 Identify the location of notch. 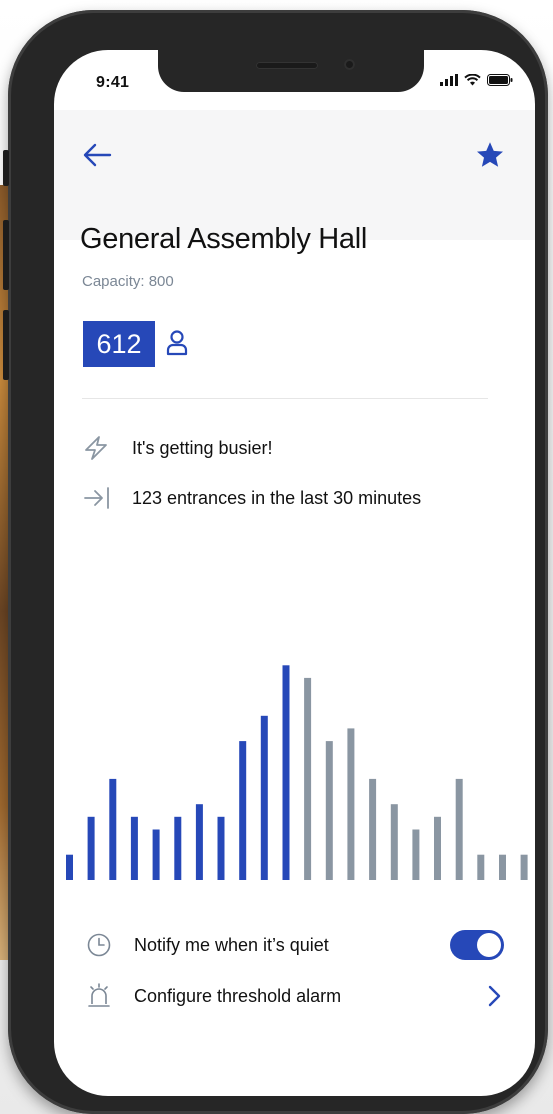
(291, 71).